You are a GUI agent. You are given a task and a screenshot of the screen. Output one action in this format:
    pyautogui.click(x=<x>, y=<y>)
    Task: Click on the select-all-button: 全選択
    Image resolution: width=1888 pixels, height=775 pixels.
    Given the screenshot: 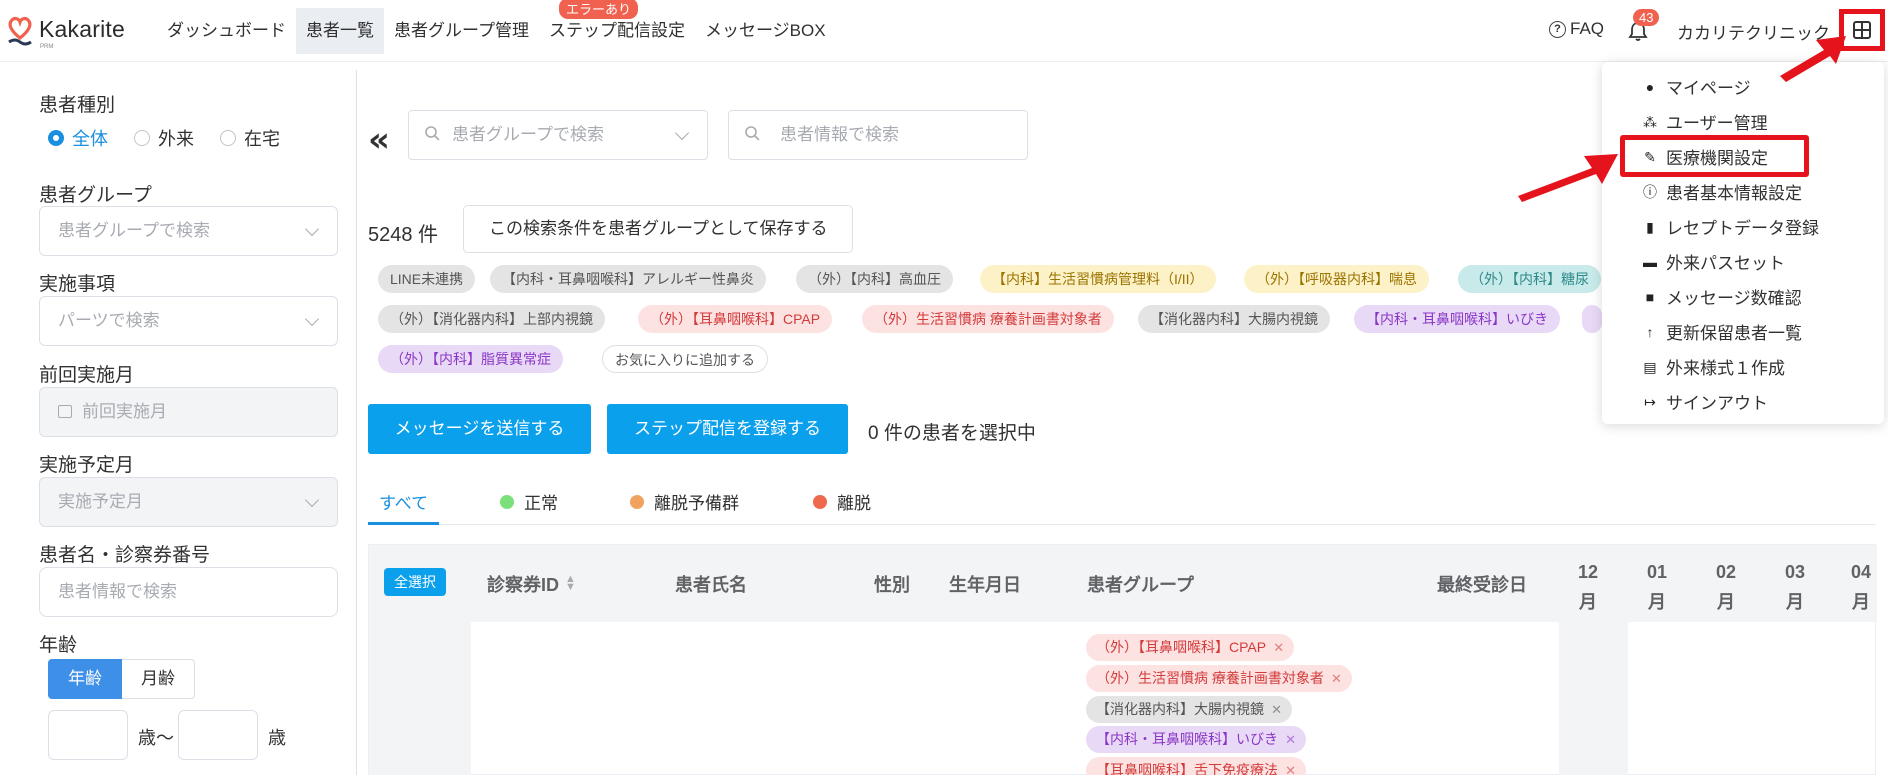 What is the action you would take?
    pyautogui.click(x=415, y=582)
    